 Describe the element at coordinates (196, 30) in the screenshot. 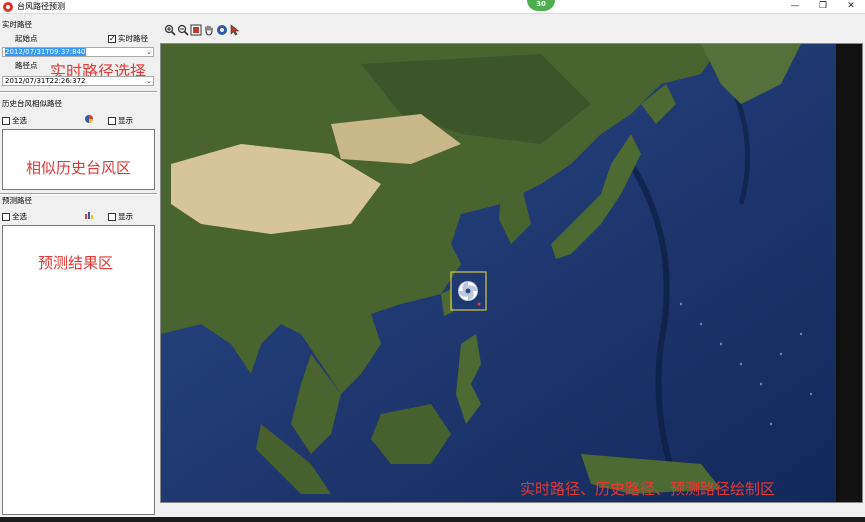

I see `full-extent-icon` at that location.